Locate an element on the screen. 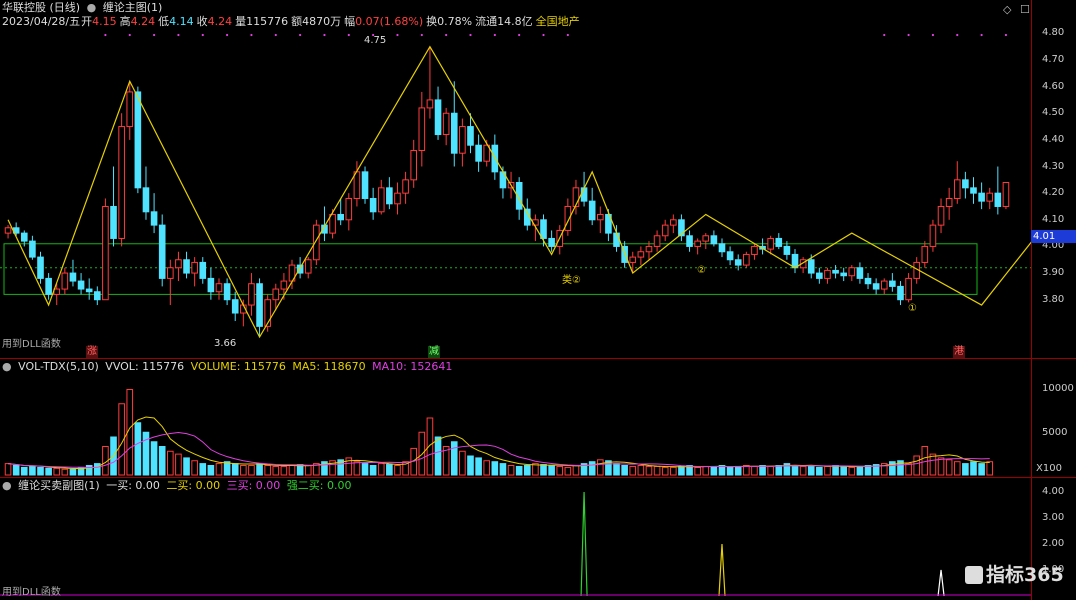  quote-open: 4.15 is located at coordinates (104, 21).